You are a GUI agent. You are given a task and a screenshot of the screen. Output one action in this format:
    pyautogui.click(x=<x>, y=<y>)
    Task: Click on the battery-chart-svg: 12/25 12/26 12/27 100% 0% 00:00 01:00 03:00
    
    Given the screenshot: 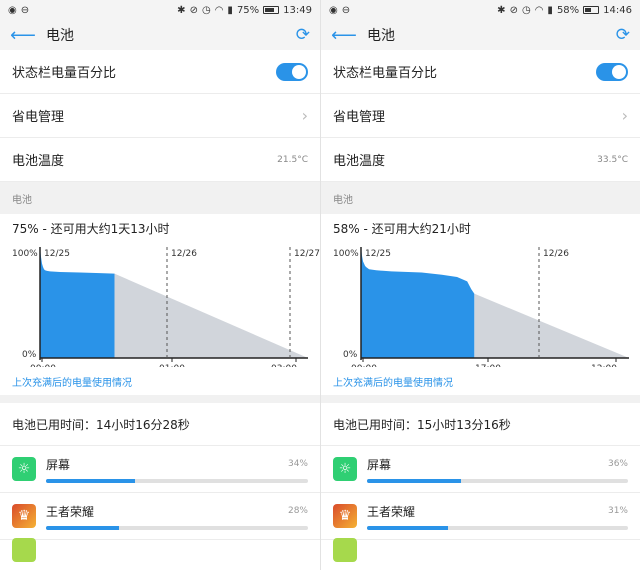 What is the action you would take?
    pyautogui.click(x=166, y=307)
    